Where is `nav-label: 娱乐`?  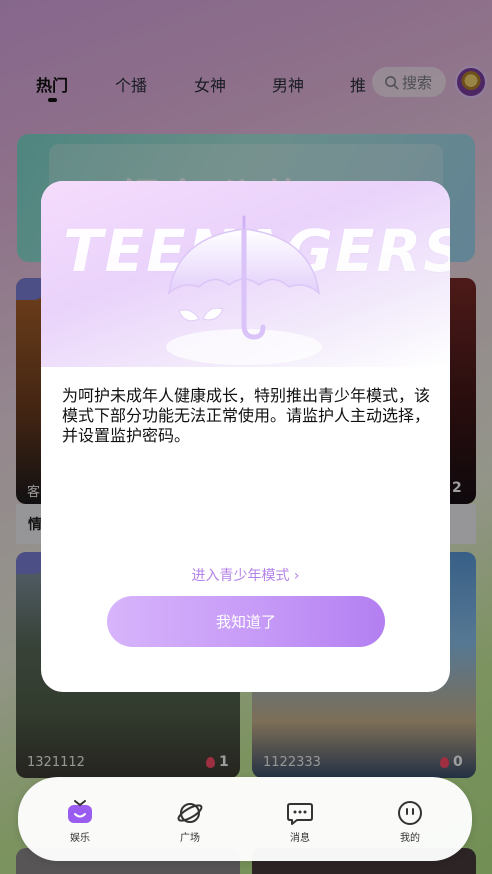 nav-label: 娱乐 is located at coordinates (80, 838).